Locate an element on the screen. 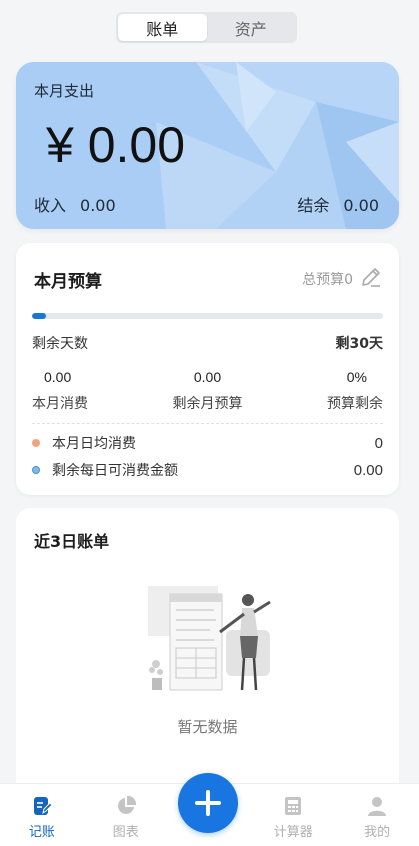 This screenshot has height=846, width=419. daily-average-label: 本月日均消费 is located at coordinates (94, 444).